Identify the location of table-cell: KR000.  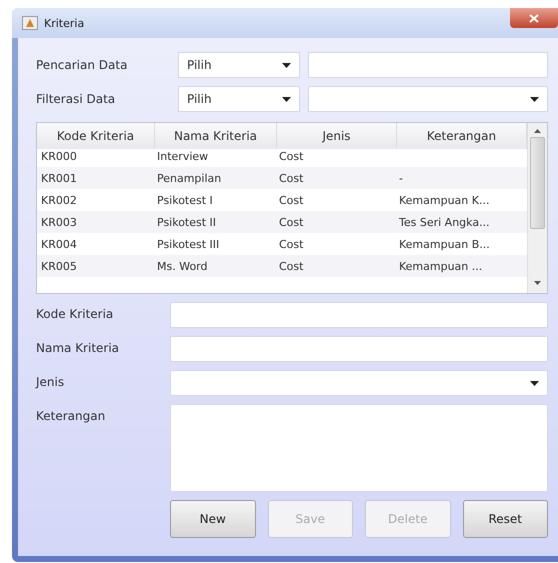
(59, 156).